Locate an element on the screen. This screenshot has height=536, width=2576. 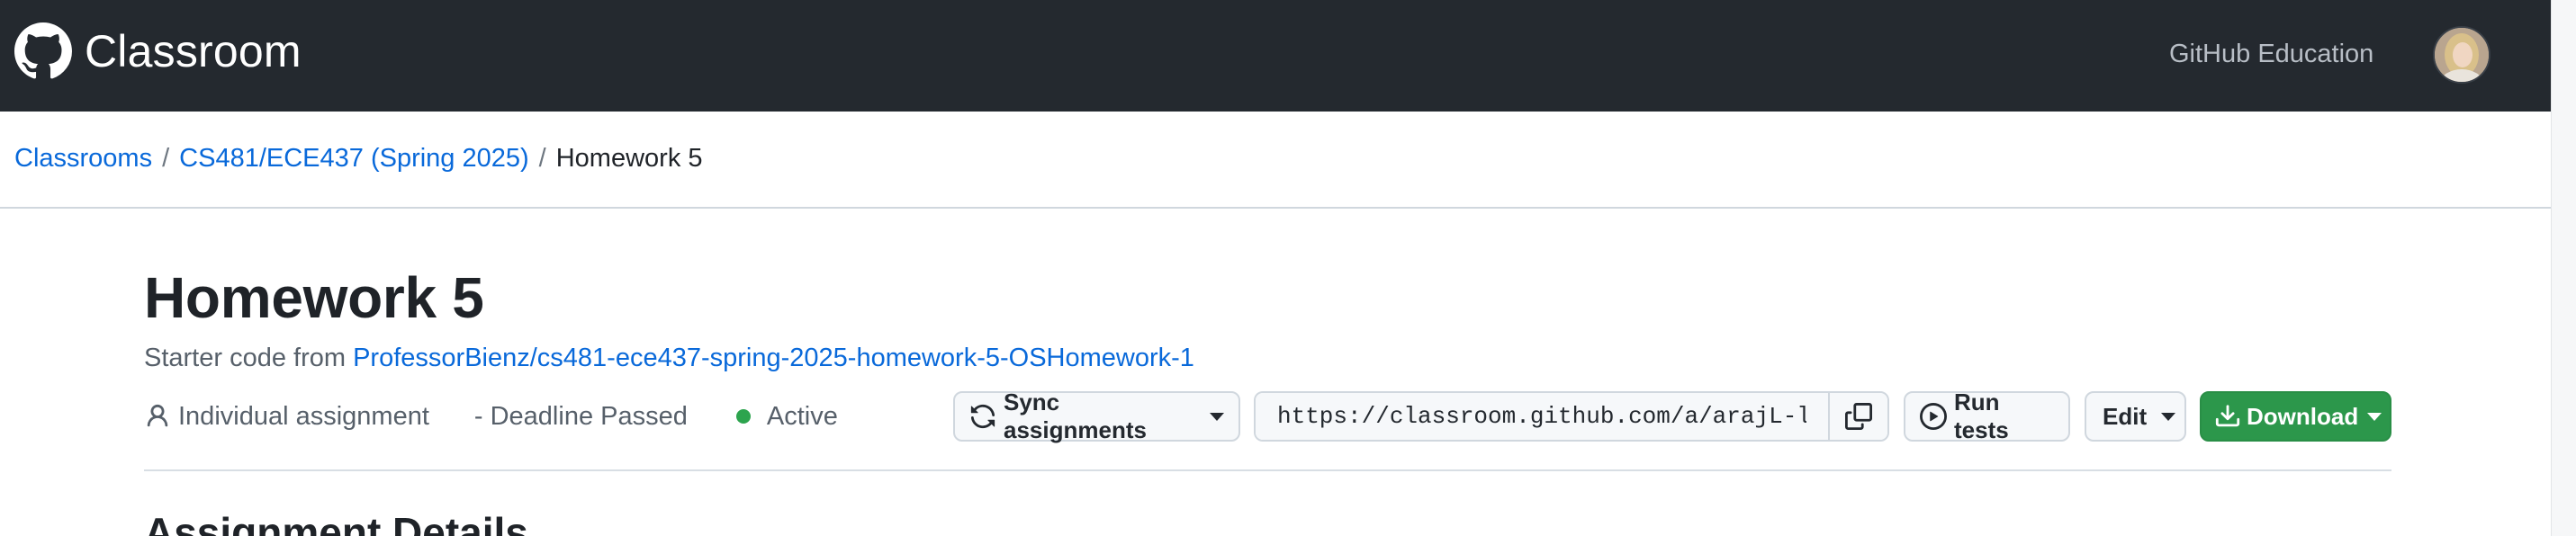
user-avatar is located at coordinates (2461, 55).